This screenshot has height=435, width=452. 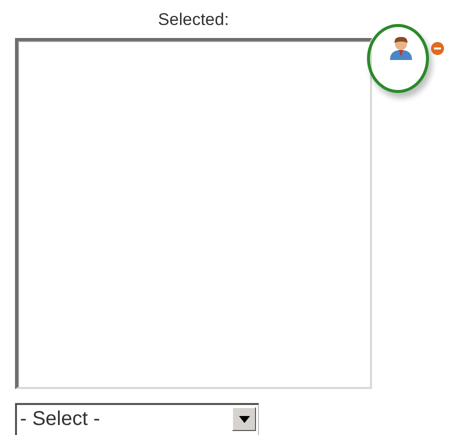 What do you see at coordinates (401, 48) in the screenshot?
I see `person-icon` at bounding box center [401, 48].